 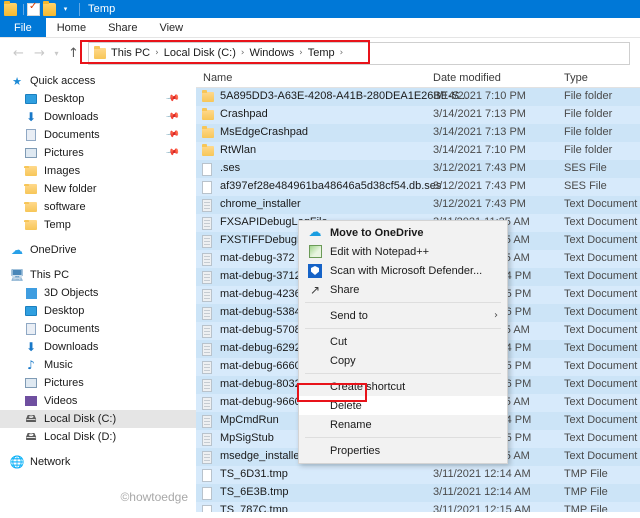 I want to click on up-arrow-icon: ↑, so click(x=73, y=53).